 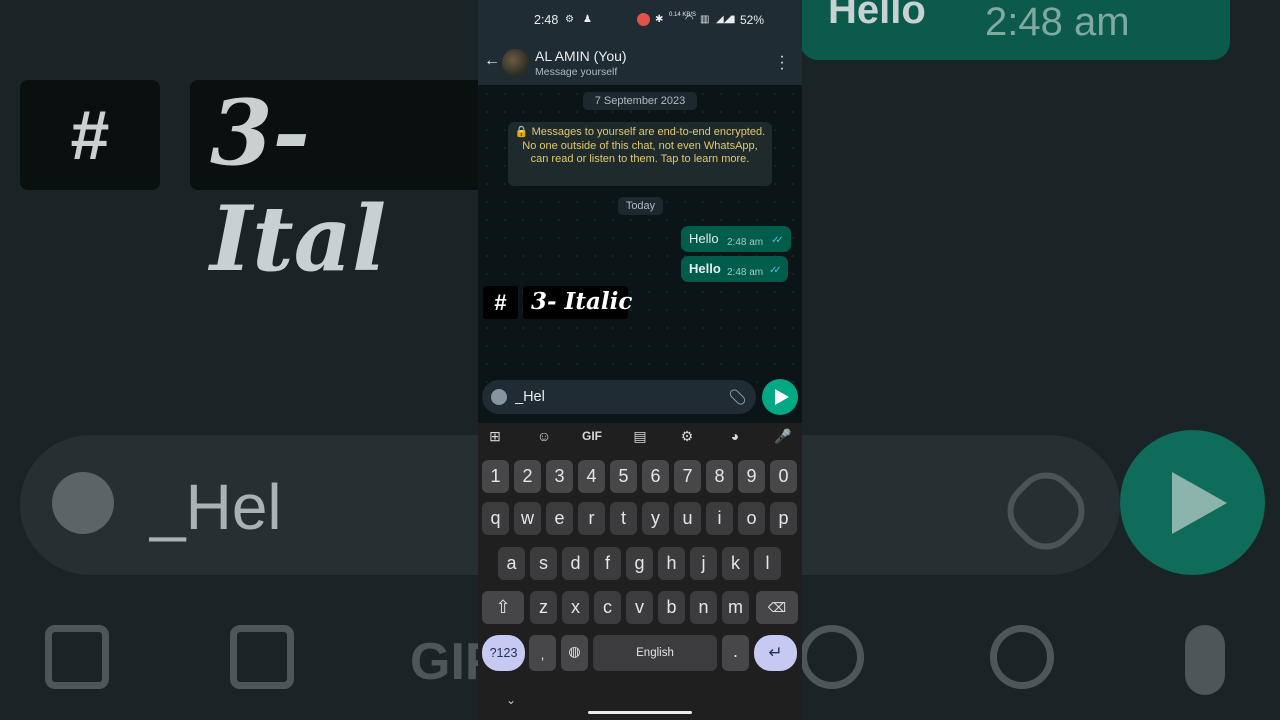 What do you see at coordinates (544, 436) in the screenshot?
I see `sticker-icon: ☺` at bounding box center [544, 436].